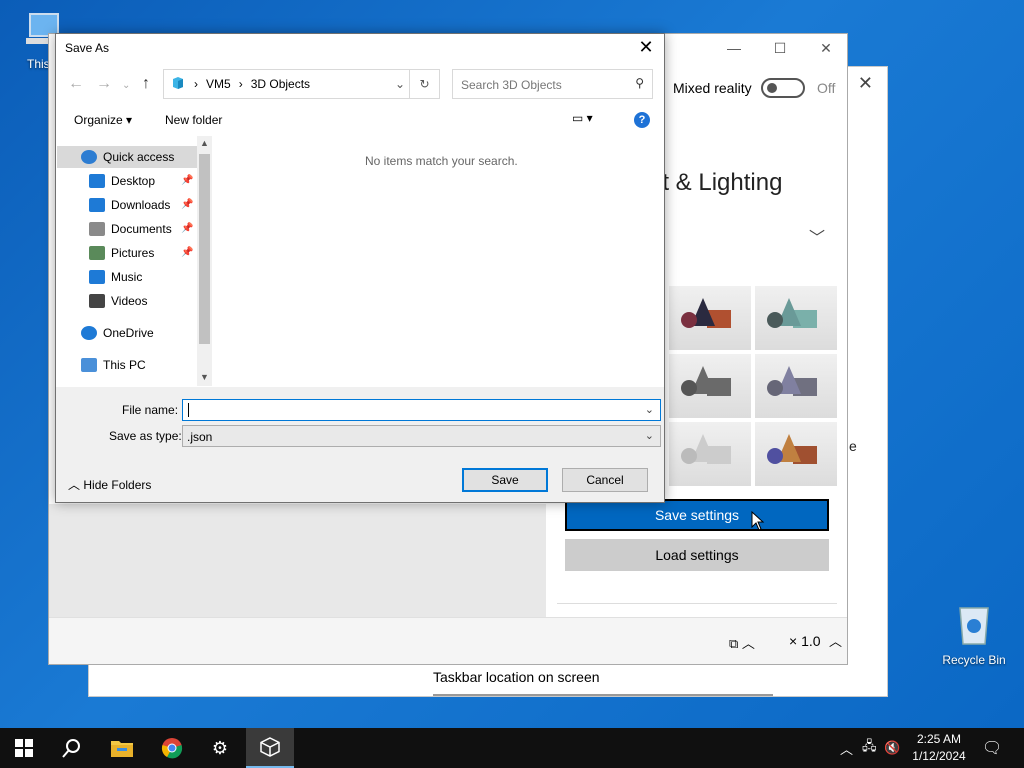  Describe the element at coordinates (106, 181) in the screenshot. I see `nav-item-desktop: Desktop` at that location.